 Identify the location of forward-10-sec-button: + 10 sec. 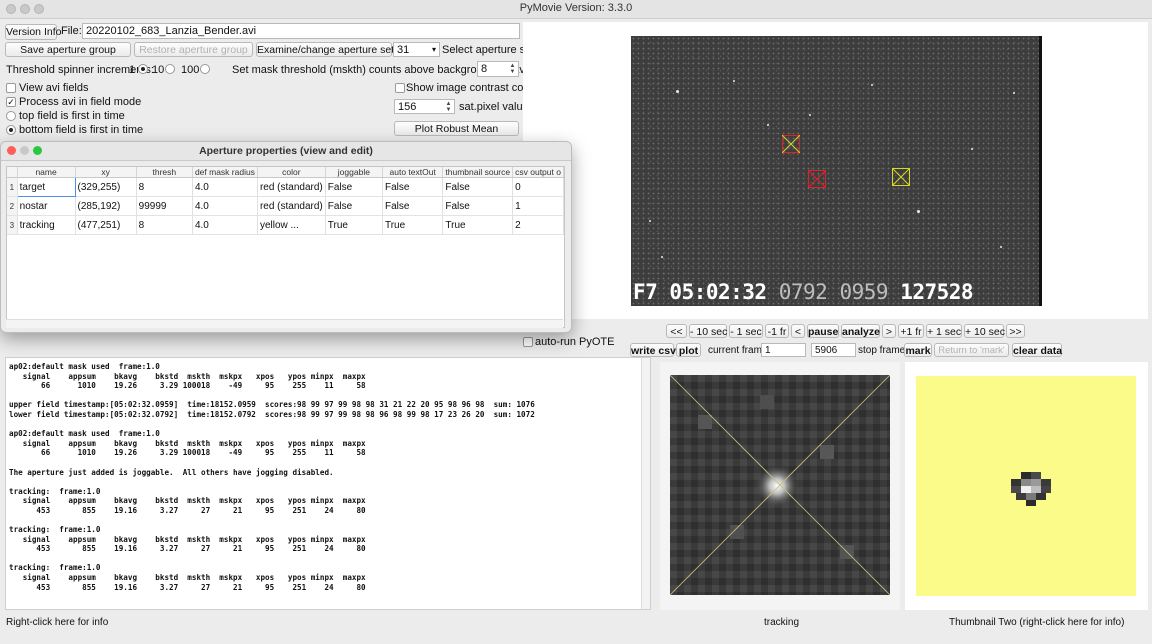
(984, 331).